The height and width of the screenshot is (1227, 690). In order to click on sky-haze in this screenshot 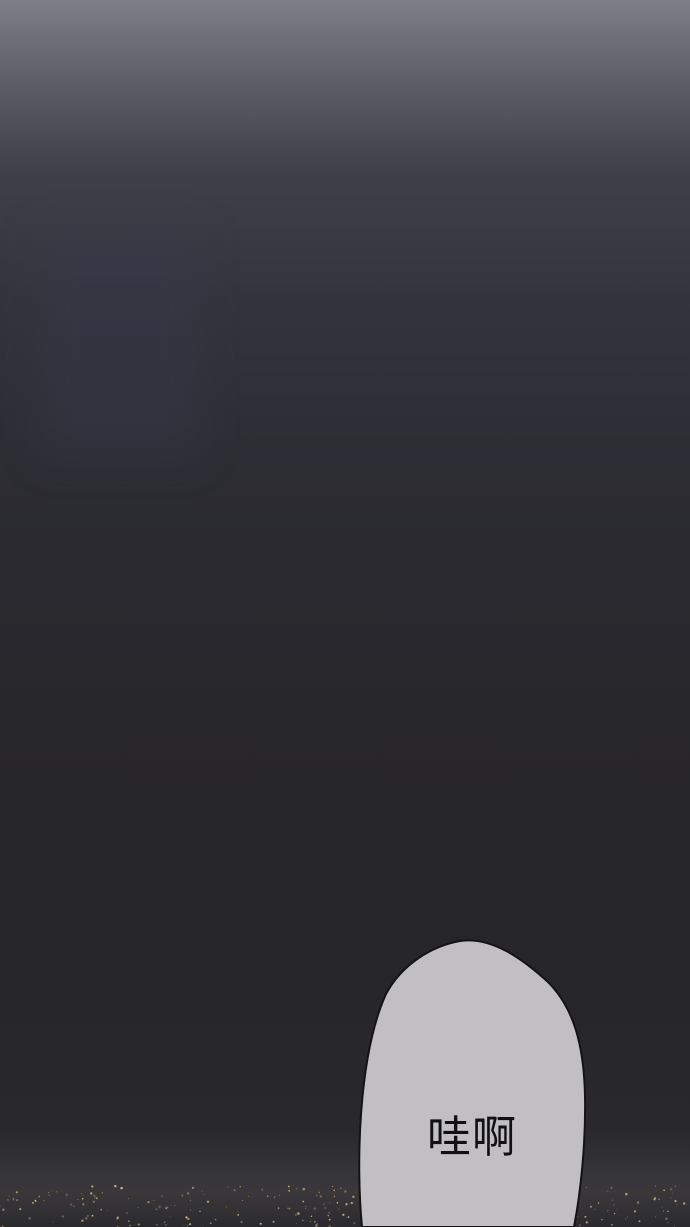, I will do `click(120, 345)`.